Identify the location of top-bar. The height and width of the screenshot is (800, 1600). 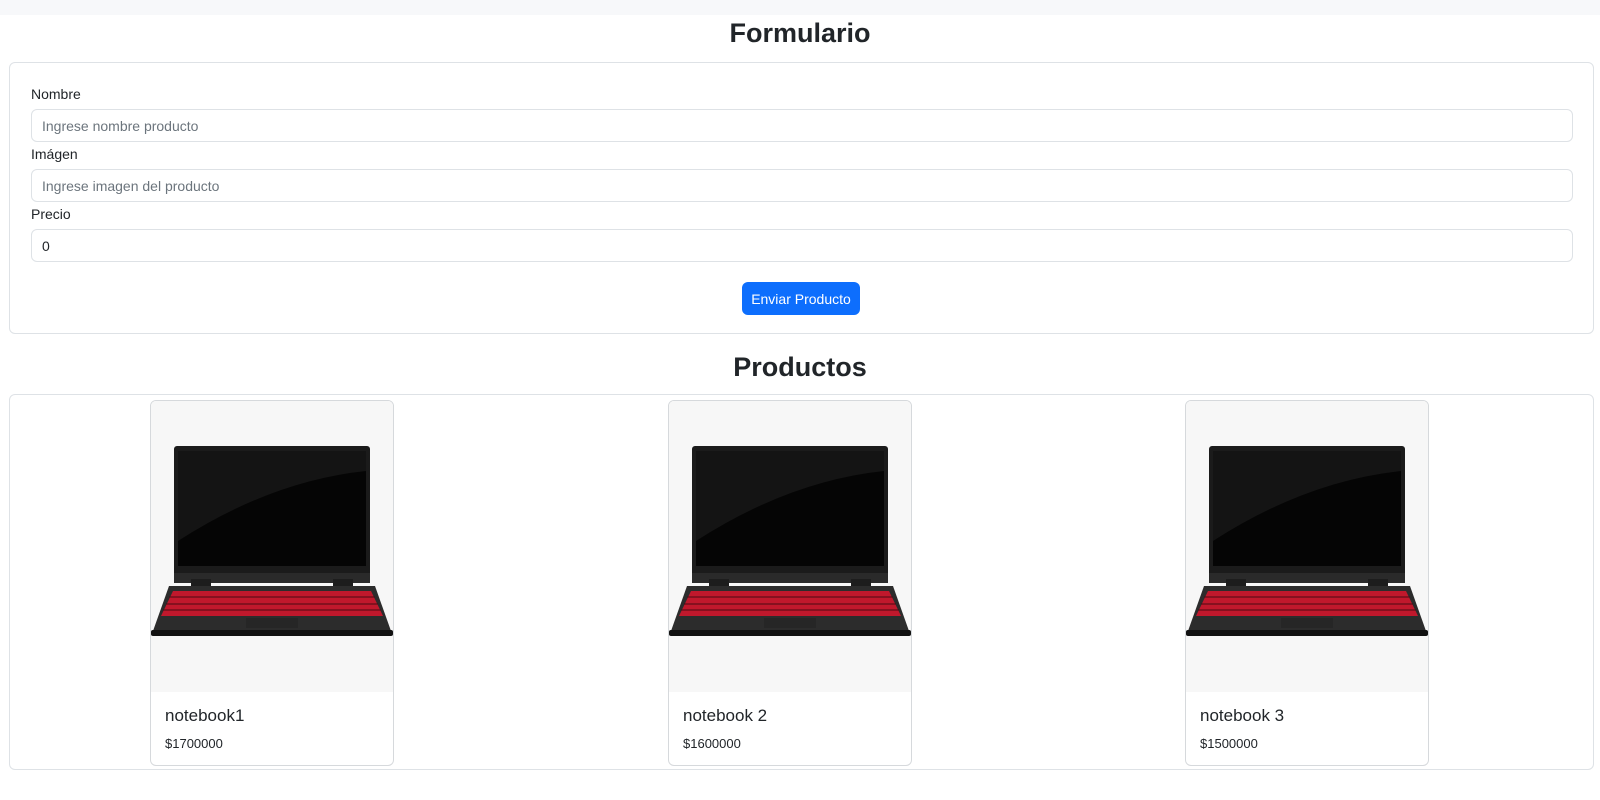
(800, 7).